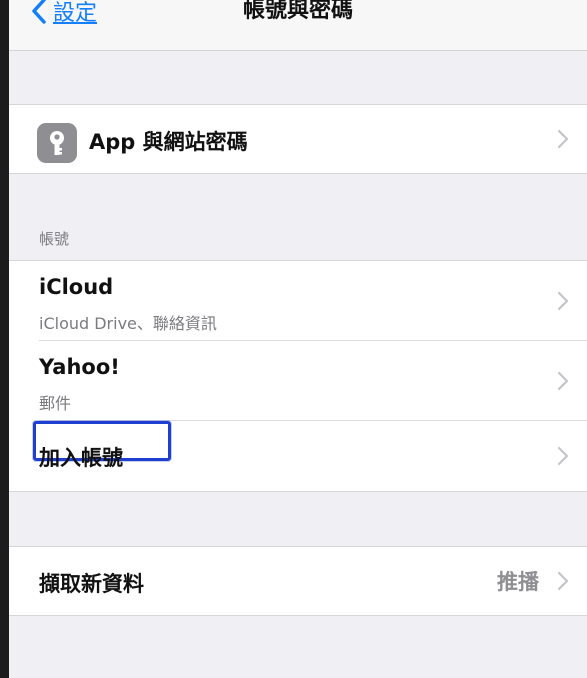  I want to click on navigation-bar: 設定 帳號與密碼, so click(298, 25).